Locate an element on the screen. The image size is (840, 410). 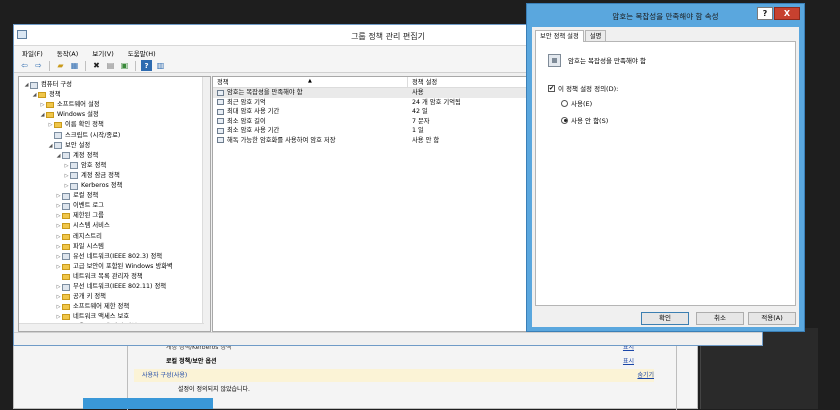
tree-vertical-scrollbar is located at coordinates (206, 204).